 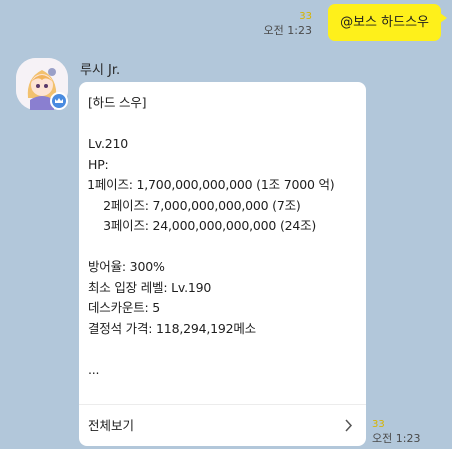 I want to click on card-line: 2페이즈: 7,000,000,000,000 (7조), so click(x=194, y=205).